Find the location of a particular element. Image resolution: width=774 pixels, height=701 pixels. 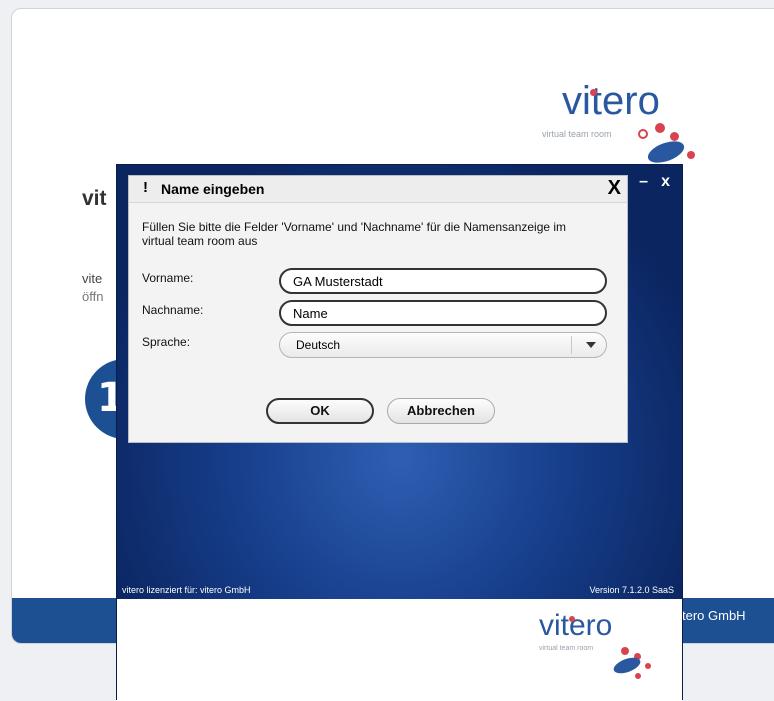

language-label: Sprache: is located at coordinates (166, 342).